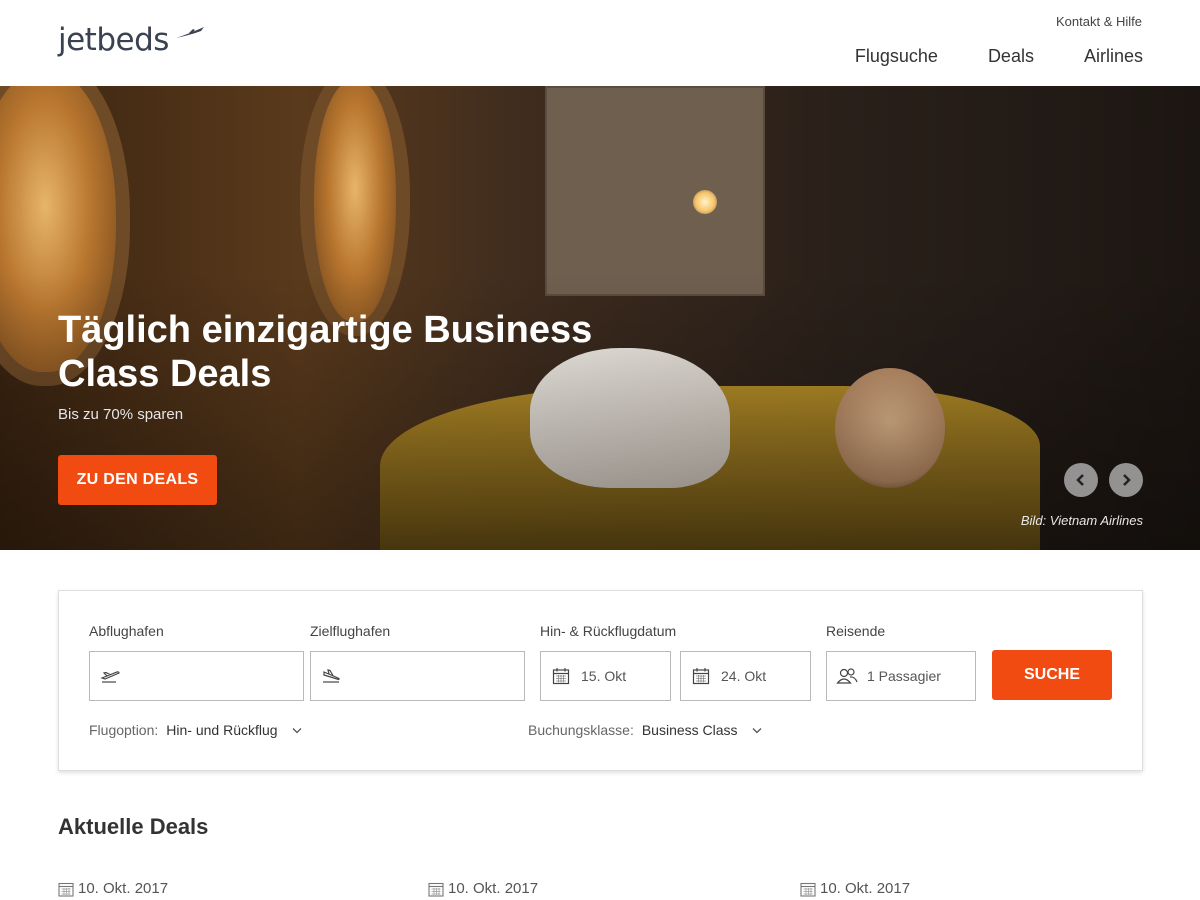 This screenshot has width=1200, height=900. I want to click on departure-field, so click(196, 676).